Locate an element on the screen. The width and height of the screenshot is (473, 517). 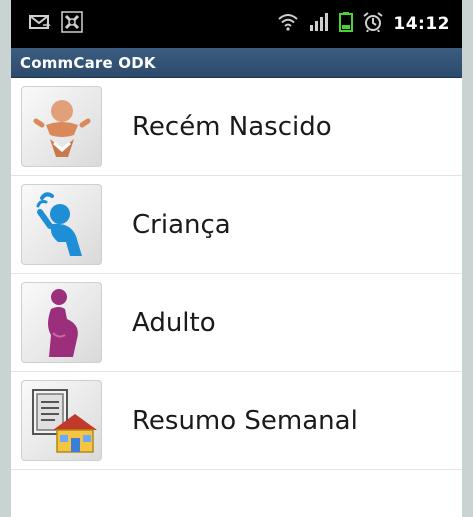
weekly-summary-icon is located at coordinates (61, 420).